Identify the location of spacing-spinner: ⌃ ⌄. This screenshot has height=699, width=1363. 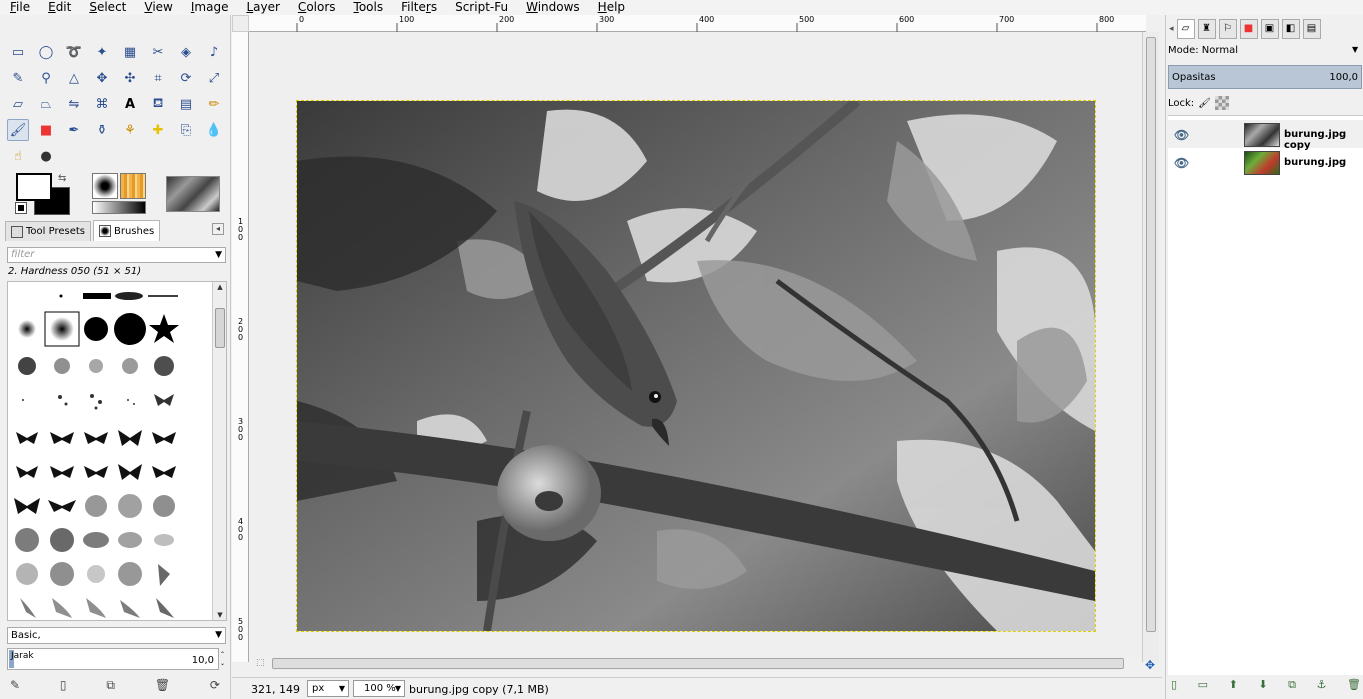
(224, 660).